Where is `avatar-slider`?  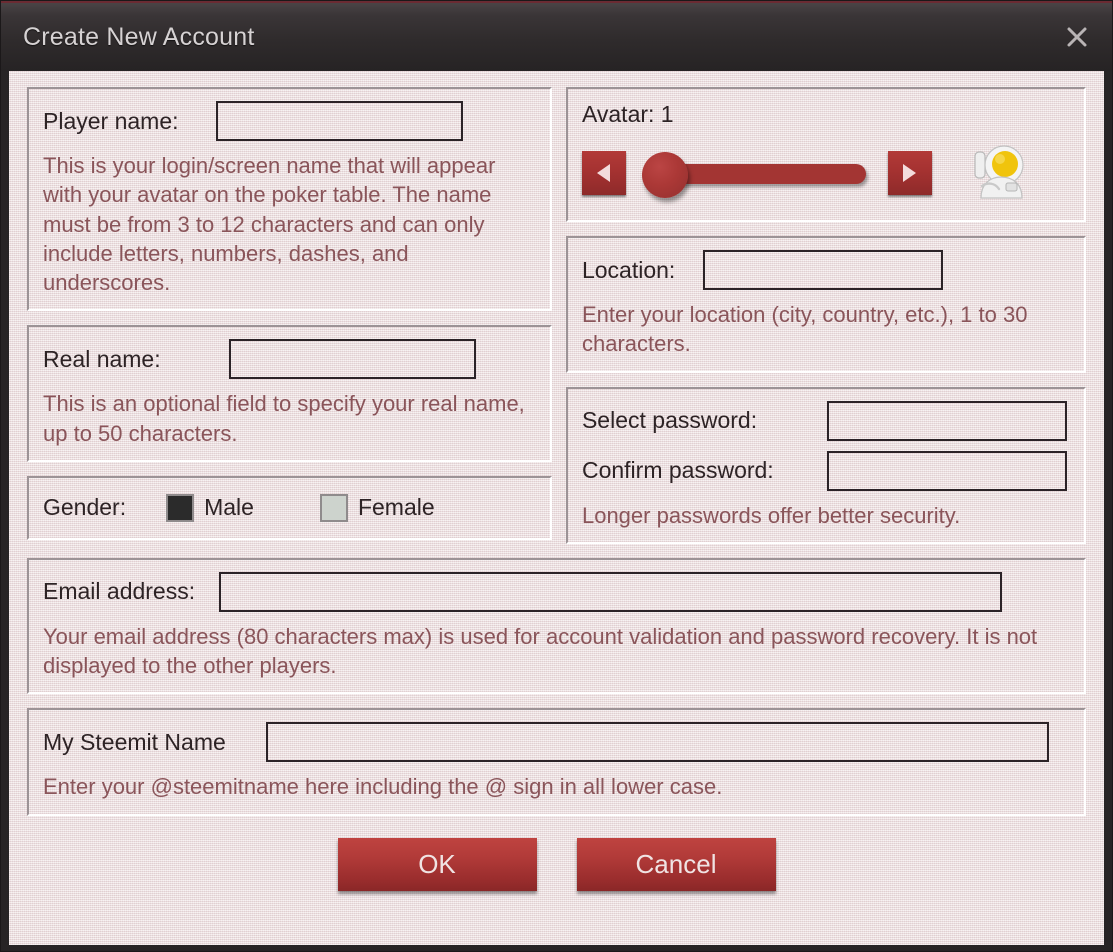 avatar-slider is located at coordinates (756, 174).